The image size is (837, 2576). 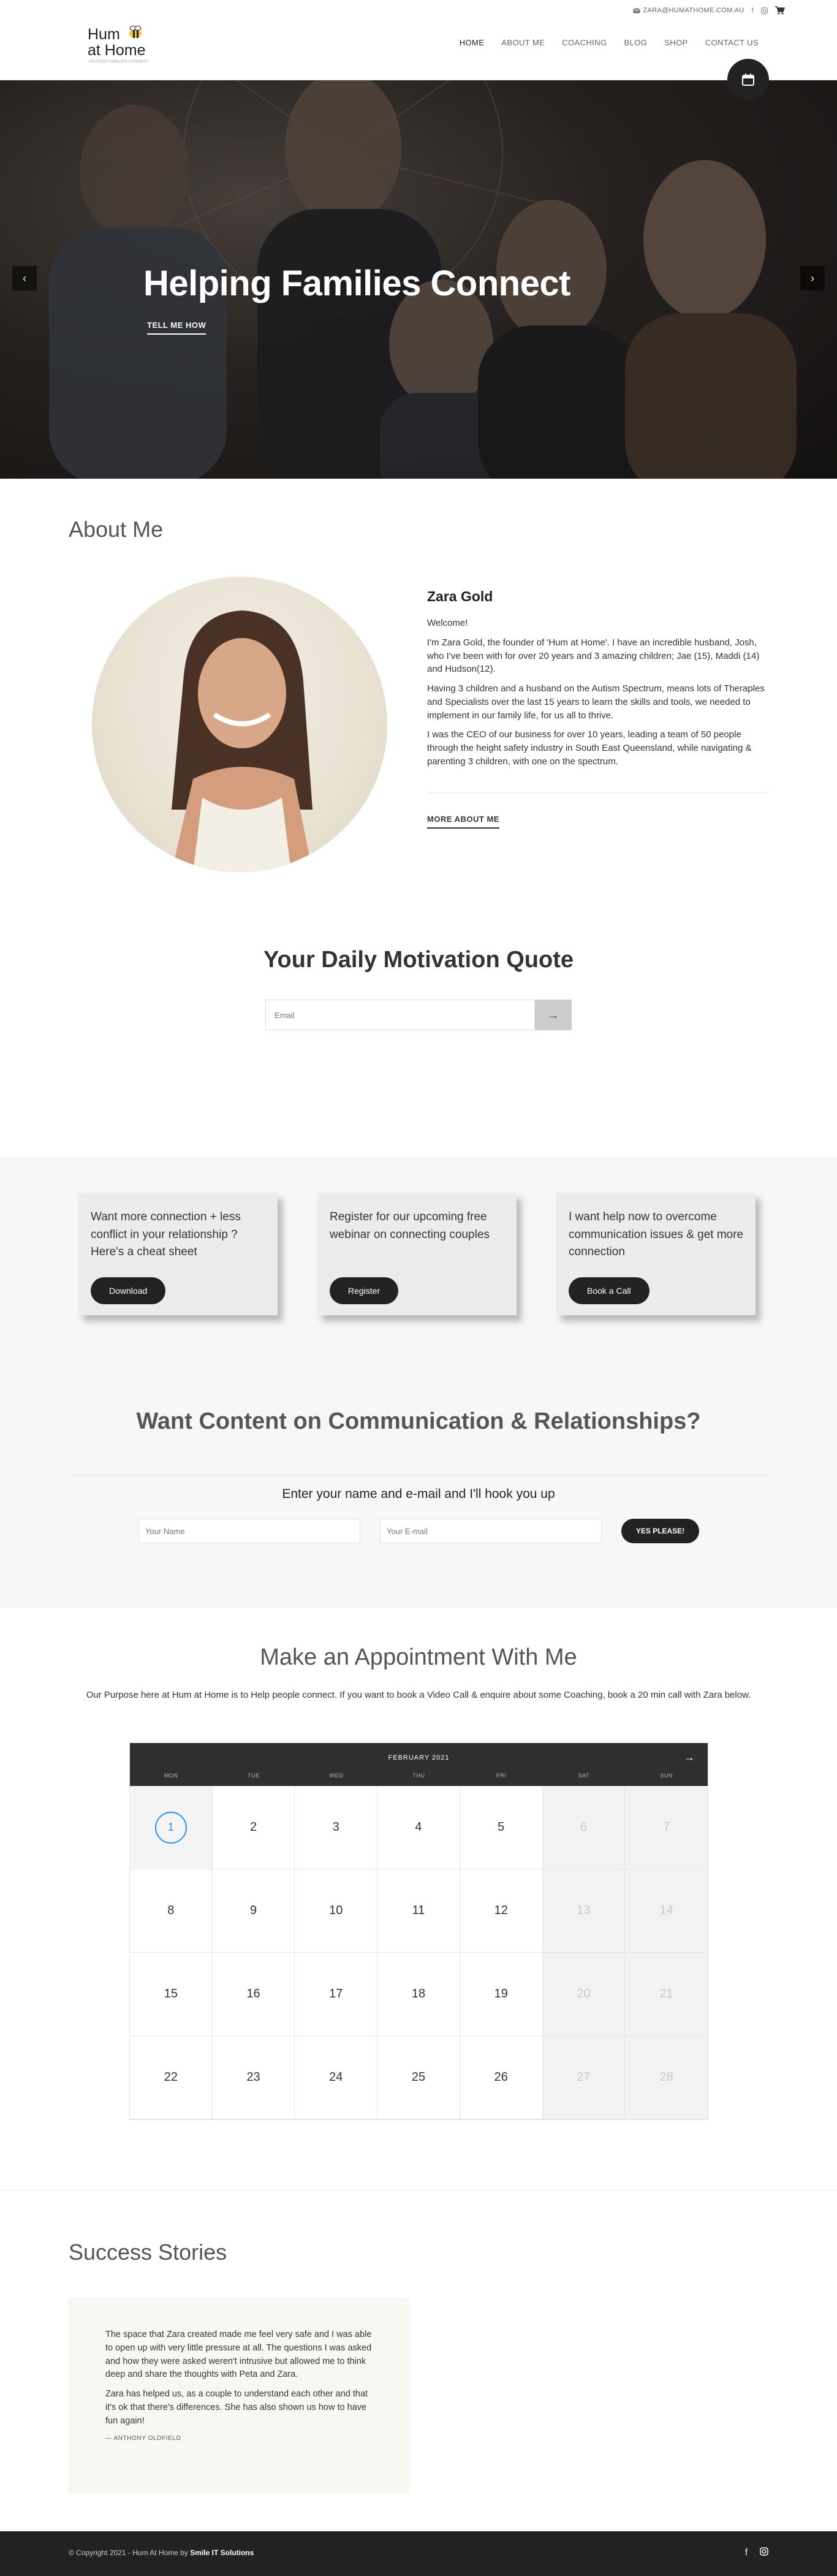 I want to click on calendar-day: 25, so click(x=418, y=2077).